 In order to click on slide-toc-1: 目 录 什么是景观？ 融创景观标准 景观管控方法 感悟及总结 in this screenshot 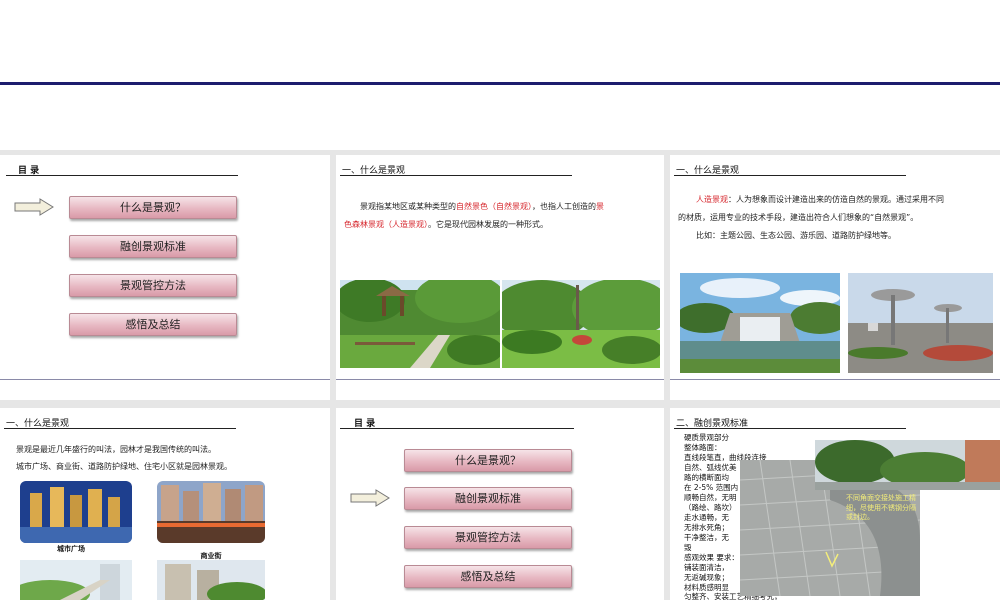, I will do `click(165, 277)`.